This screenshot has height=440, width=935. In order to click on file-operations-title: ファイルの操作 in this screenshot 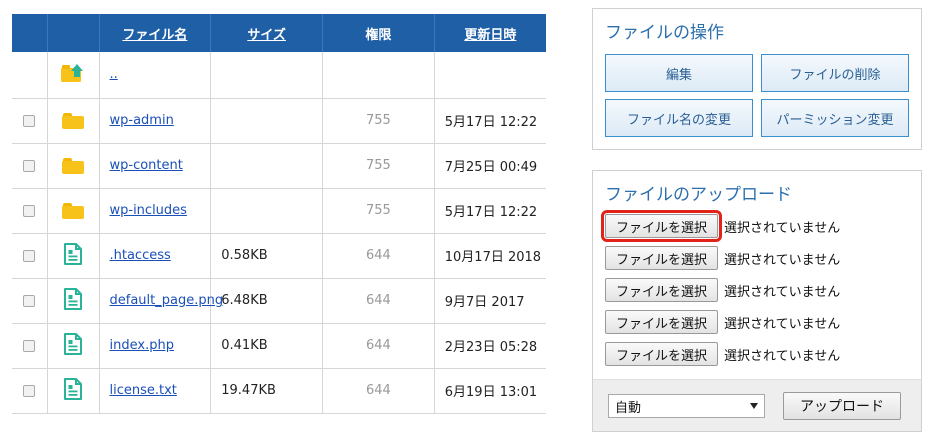, I will do `click(664, 33)`.